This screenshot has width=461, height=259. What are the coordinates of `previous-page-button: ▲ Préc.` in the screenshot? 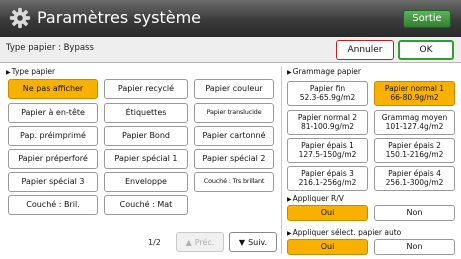 It's located at (200, 242).